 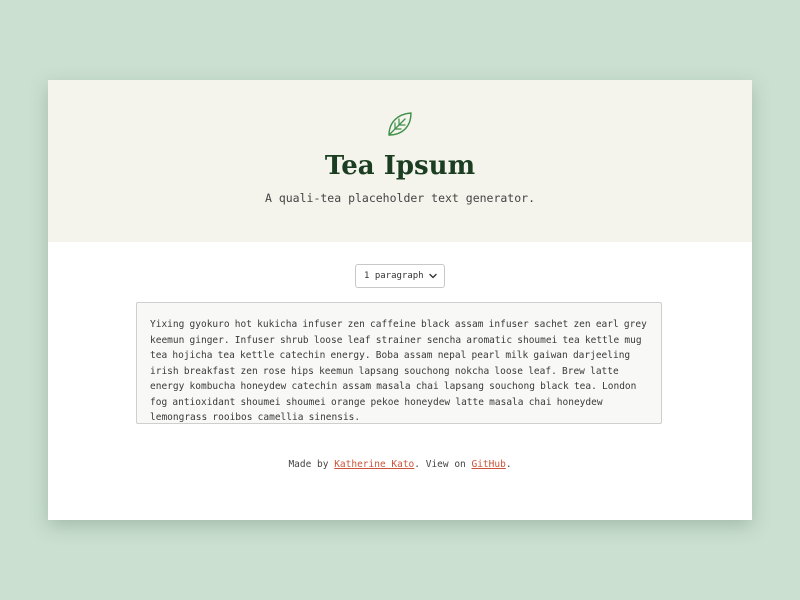 I want to click on paragraph-count-select: 1 paragraph, so click(x=400, y=276).